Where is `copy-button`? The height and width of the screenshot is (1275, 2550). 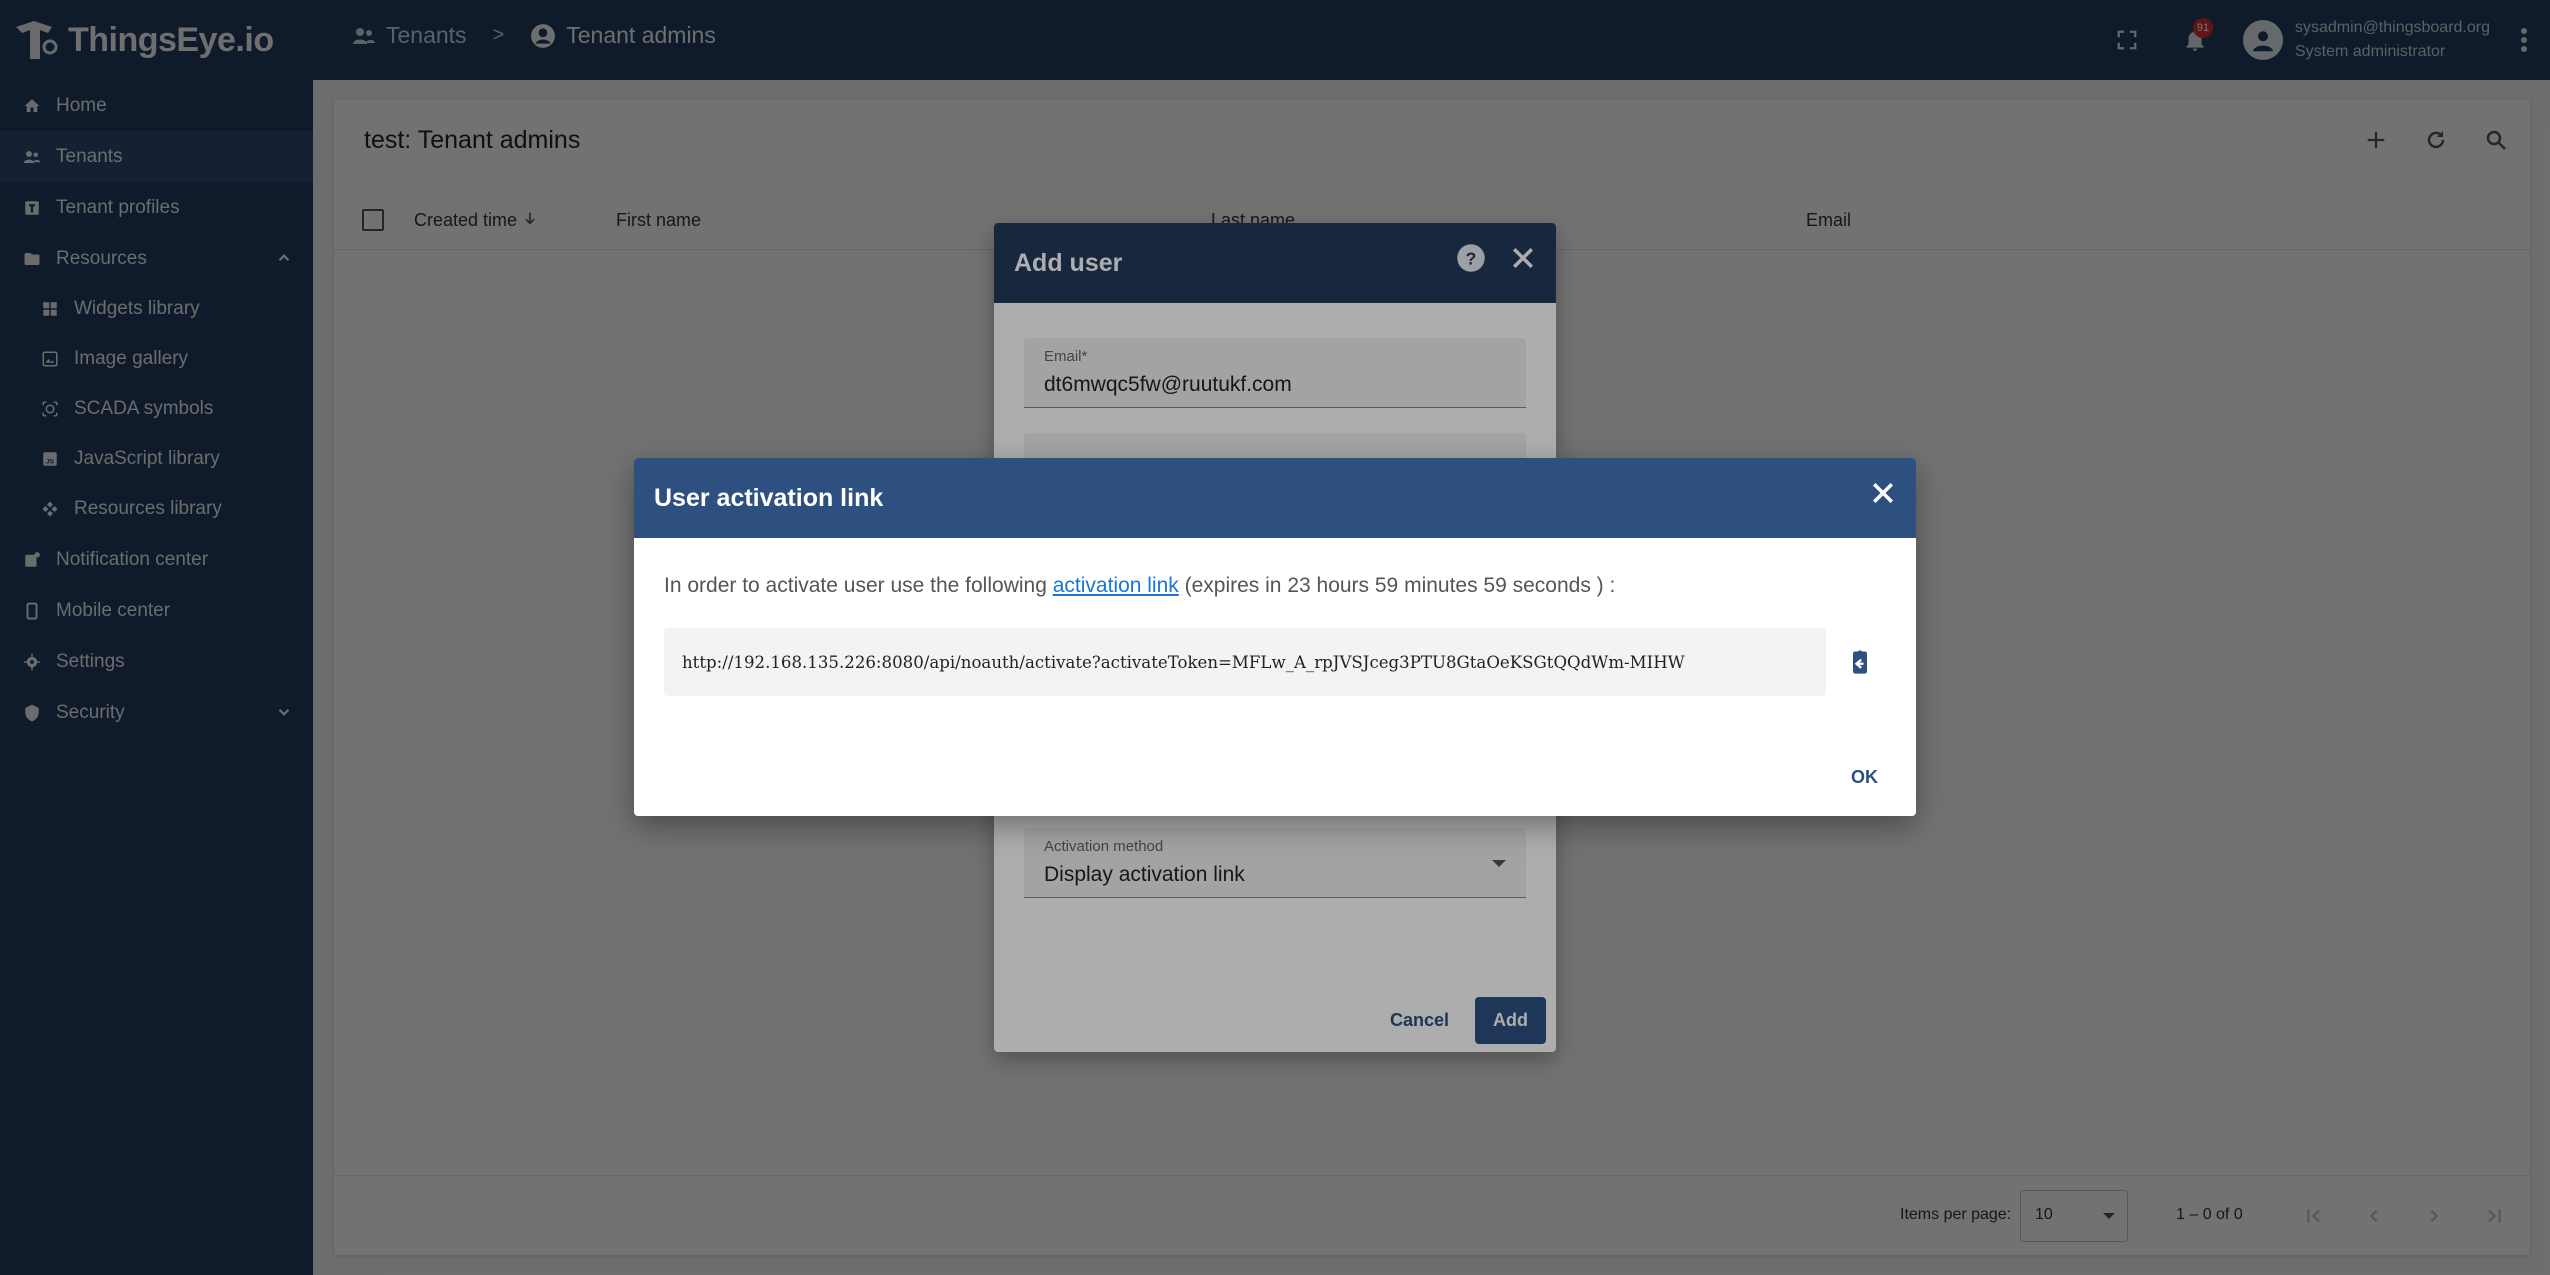 copy-button is located at coordinates (1860, 662).